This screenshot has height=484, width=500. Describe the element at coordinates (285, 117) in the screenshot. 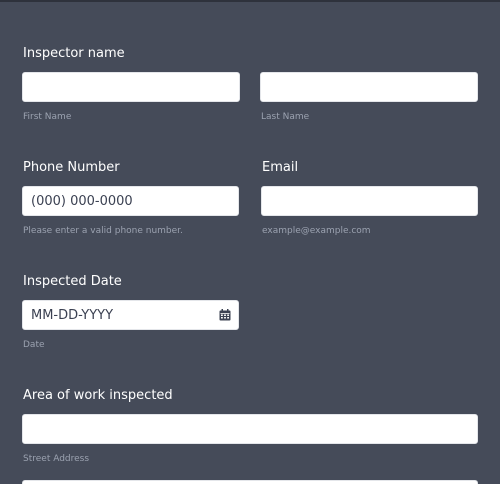

I see `last-name-sublabel: Last Name` at that location.